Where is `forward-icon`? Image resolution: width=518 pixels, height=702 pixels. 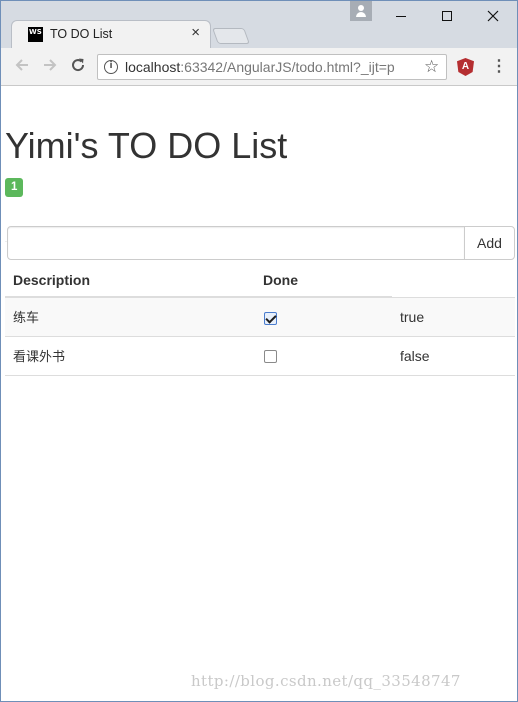 forward-icon is located at coordinates (50, 67).